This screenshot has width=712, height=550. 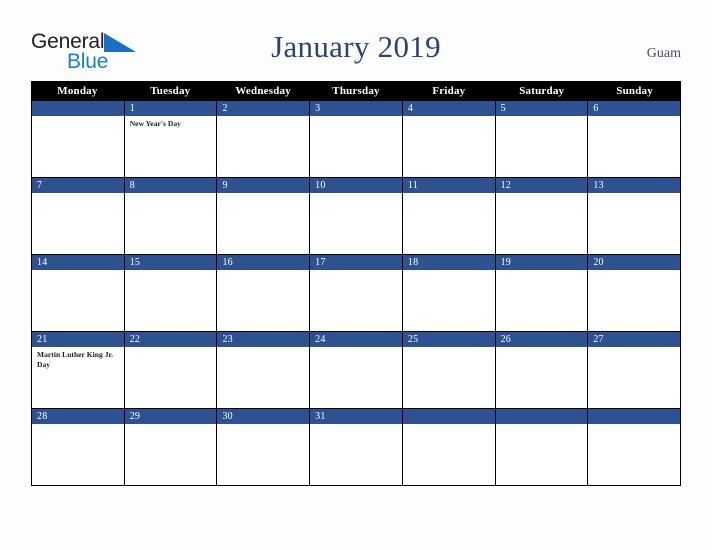 I want to click on weekday-header-sunday: Sunday, so click(x=634, y=91).